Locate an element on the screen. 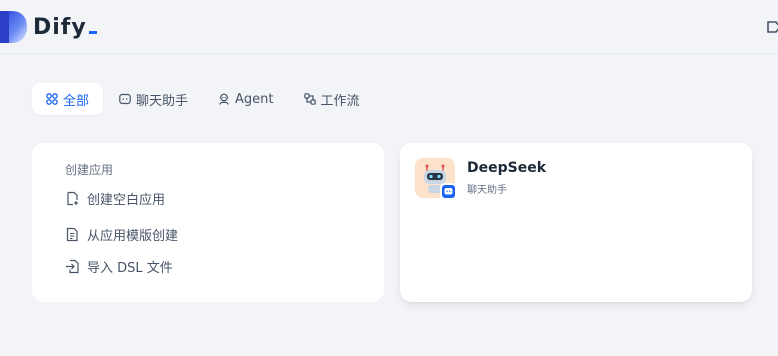  dify-logo: Dify is located at coordinates (48, 27).